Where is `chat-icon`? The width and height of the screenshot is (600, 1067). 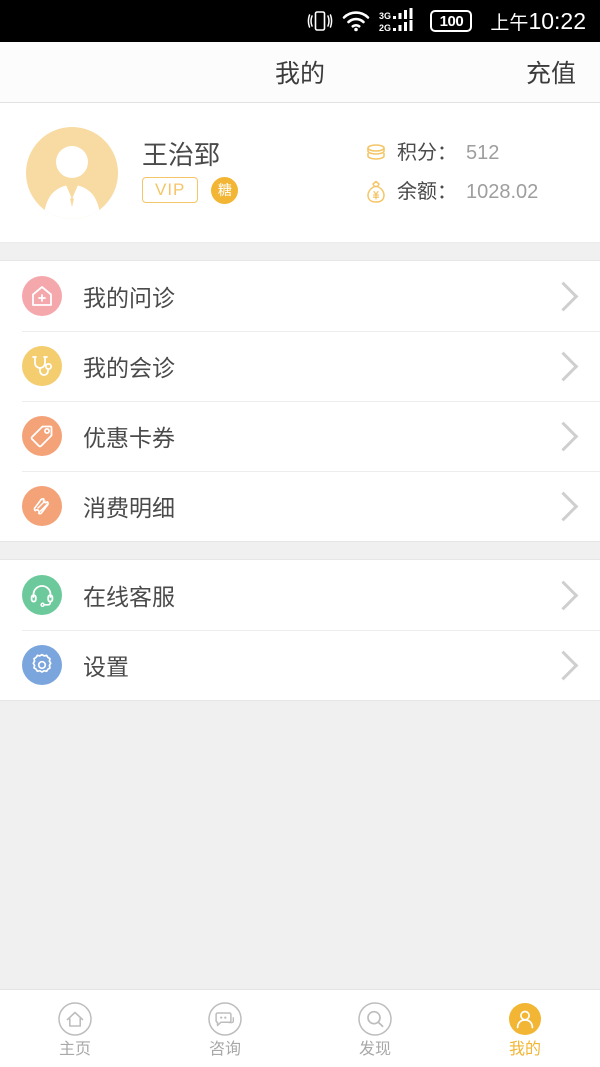 chat-icon is located at coordinates (225, 1019).